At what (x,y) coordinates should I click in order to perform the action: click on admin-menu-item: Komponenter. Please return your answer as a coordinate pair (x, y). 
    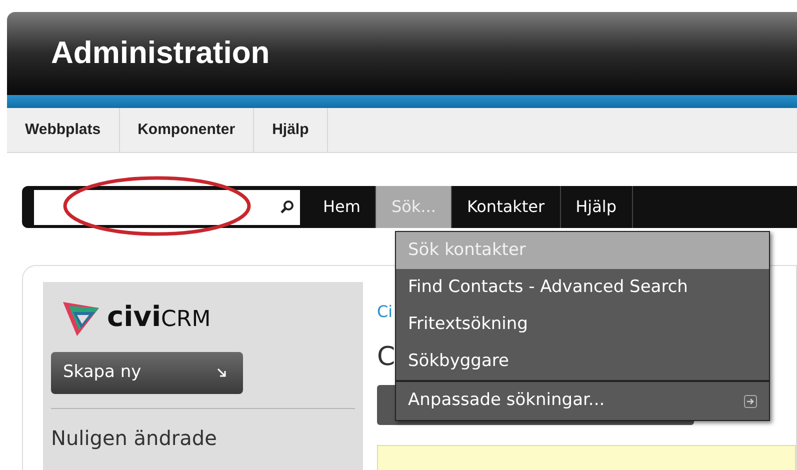
    Looking at the image, I should click on (187, 130).